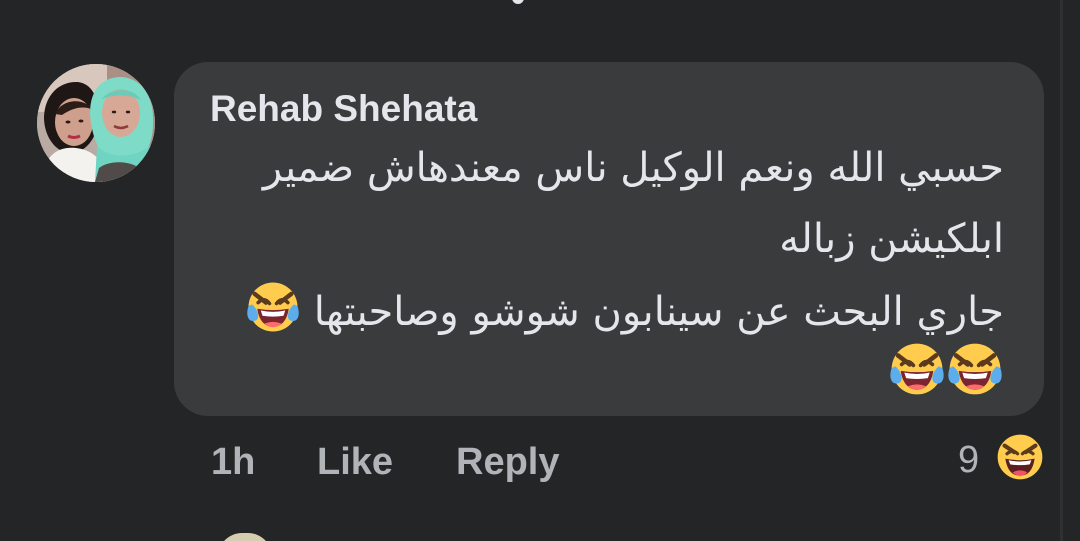 This screenshot has width=1080, height=541. What do you see at coordinates (891, 239) in the screenshot?
I see `comment-text-line-2: ابلكيشن زباله` at bounding box center [891, 239].